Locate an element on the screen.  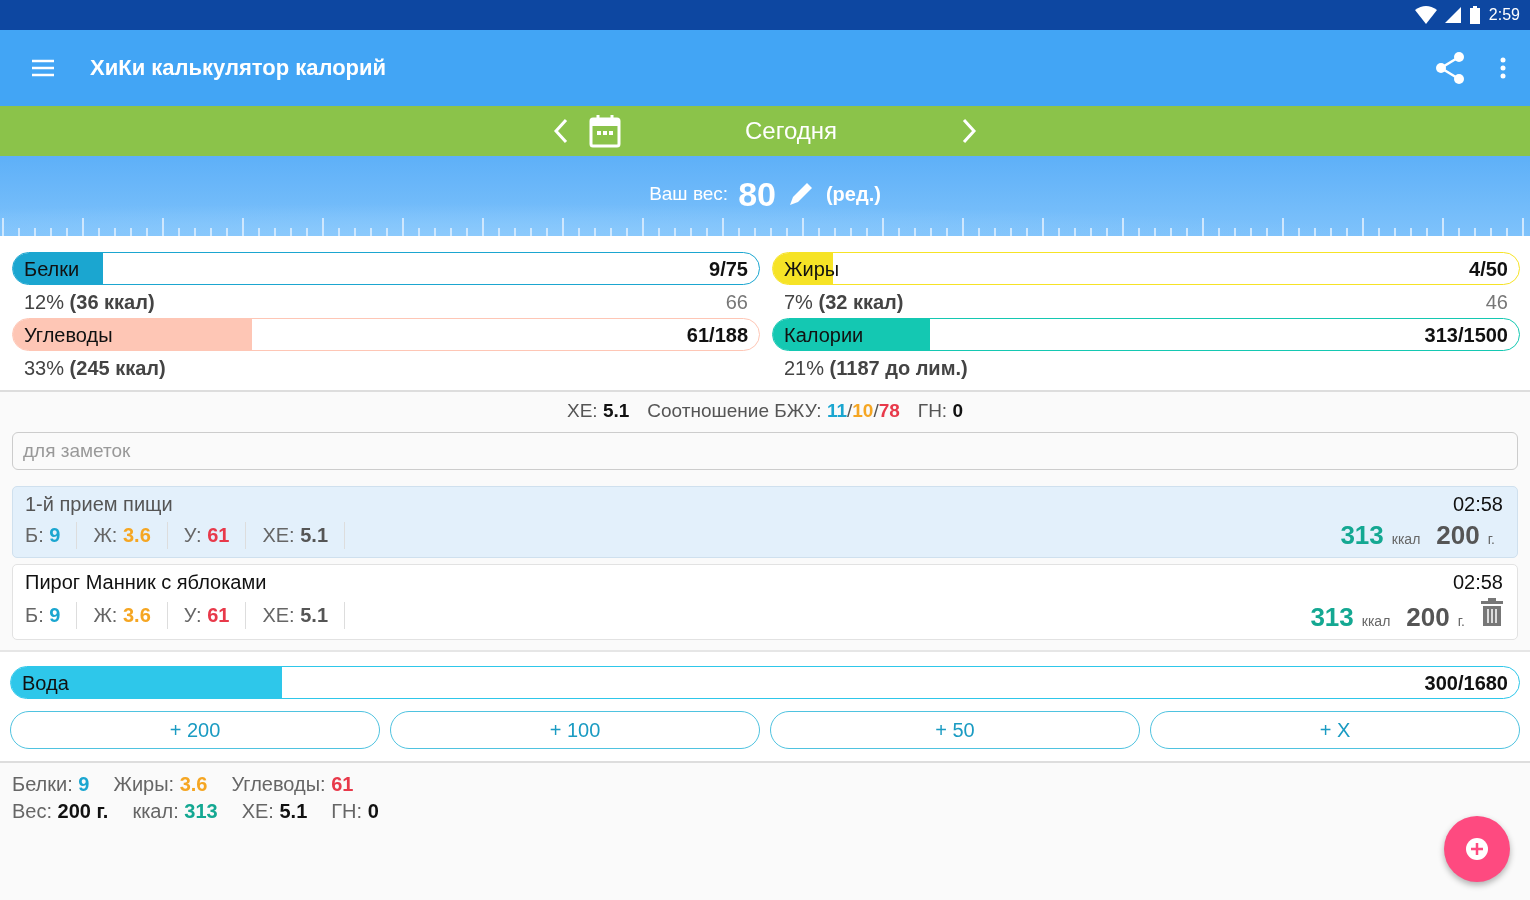
macro-remaining: 46 is located at coordinates (1496, 302).